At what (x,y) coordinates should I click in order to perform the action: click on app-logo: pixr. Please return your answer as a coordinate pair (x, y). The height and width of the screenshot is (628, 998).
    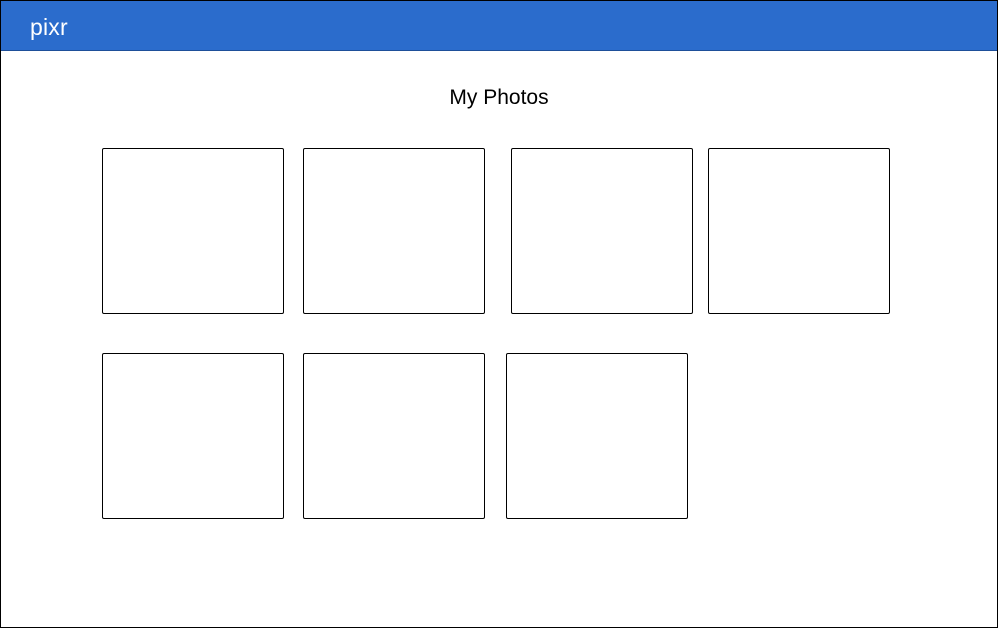
    Looking at the image, I should click on (49, 27).